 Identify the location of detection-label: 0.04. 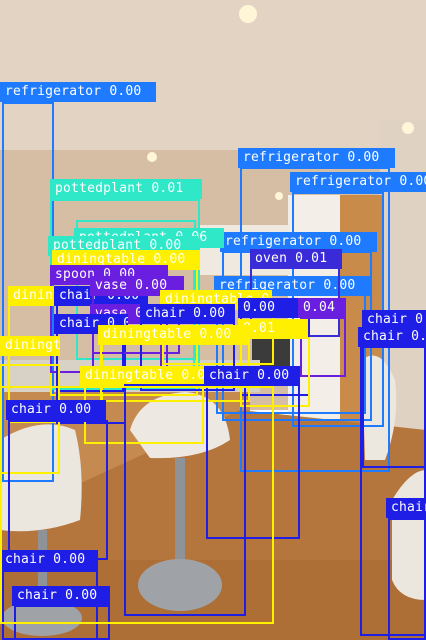
(322, 308).